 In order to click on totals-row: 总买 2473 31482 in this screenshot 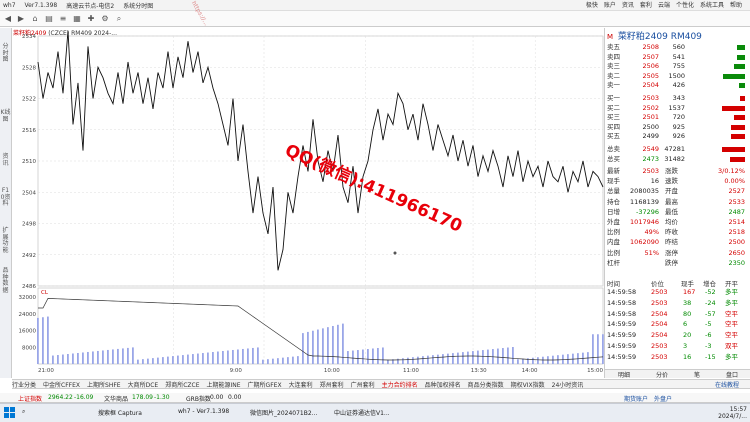, I will do `click(678, 159)`.